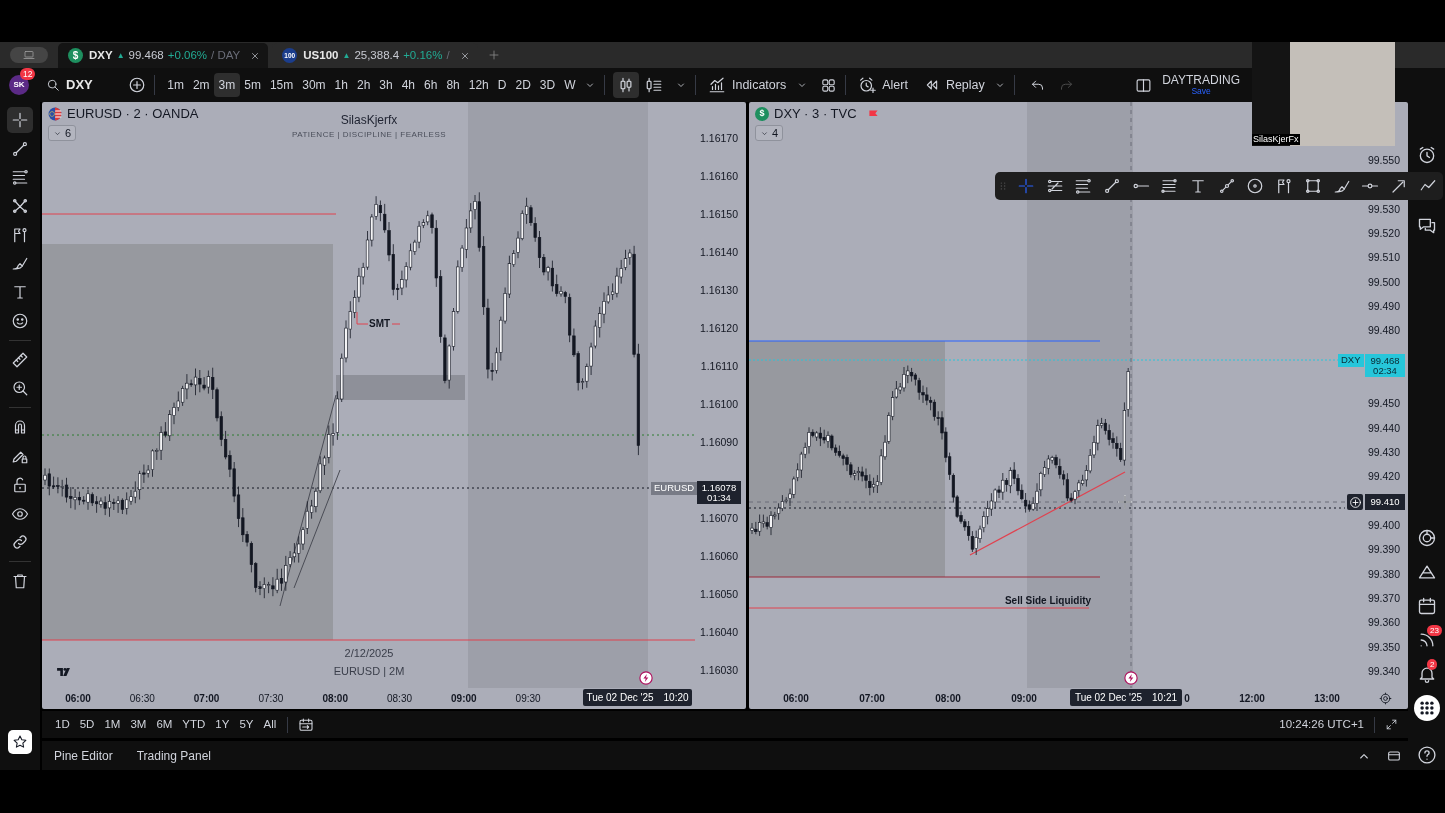 The height and width of the screenshot is (813, 1445). What do you see at coordinates (175, 85) in the screenshot?
I see `timeframe-button: 1m` at bounding box center [175, 85].